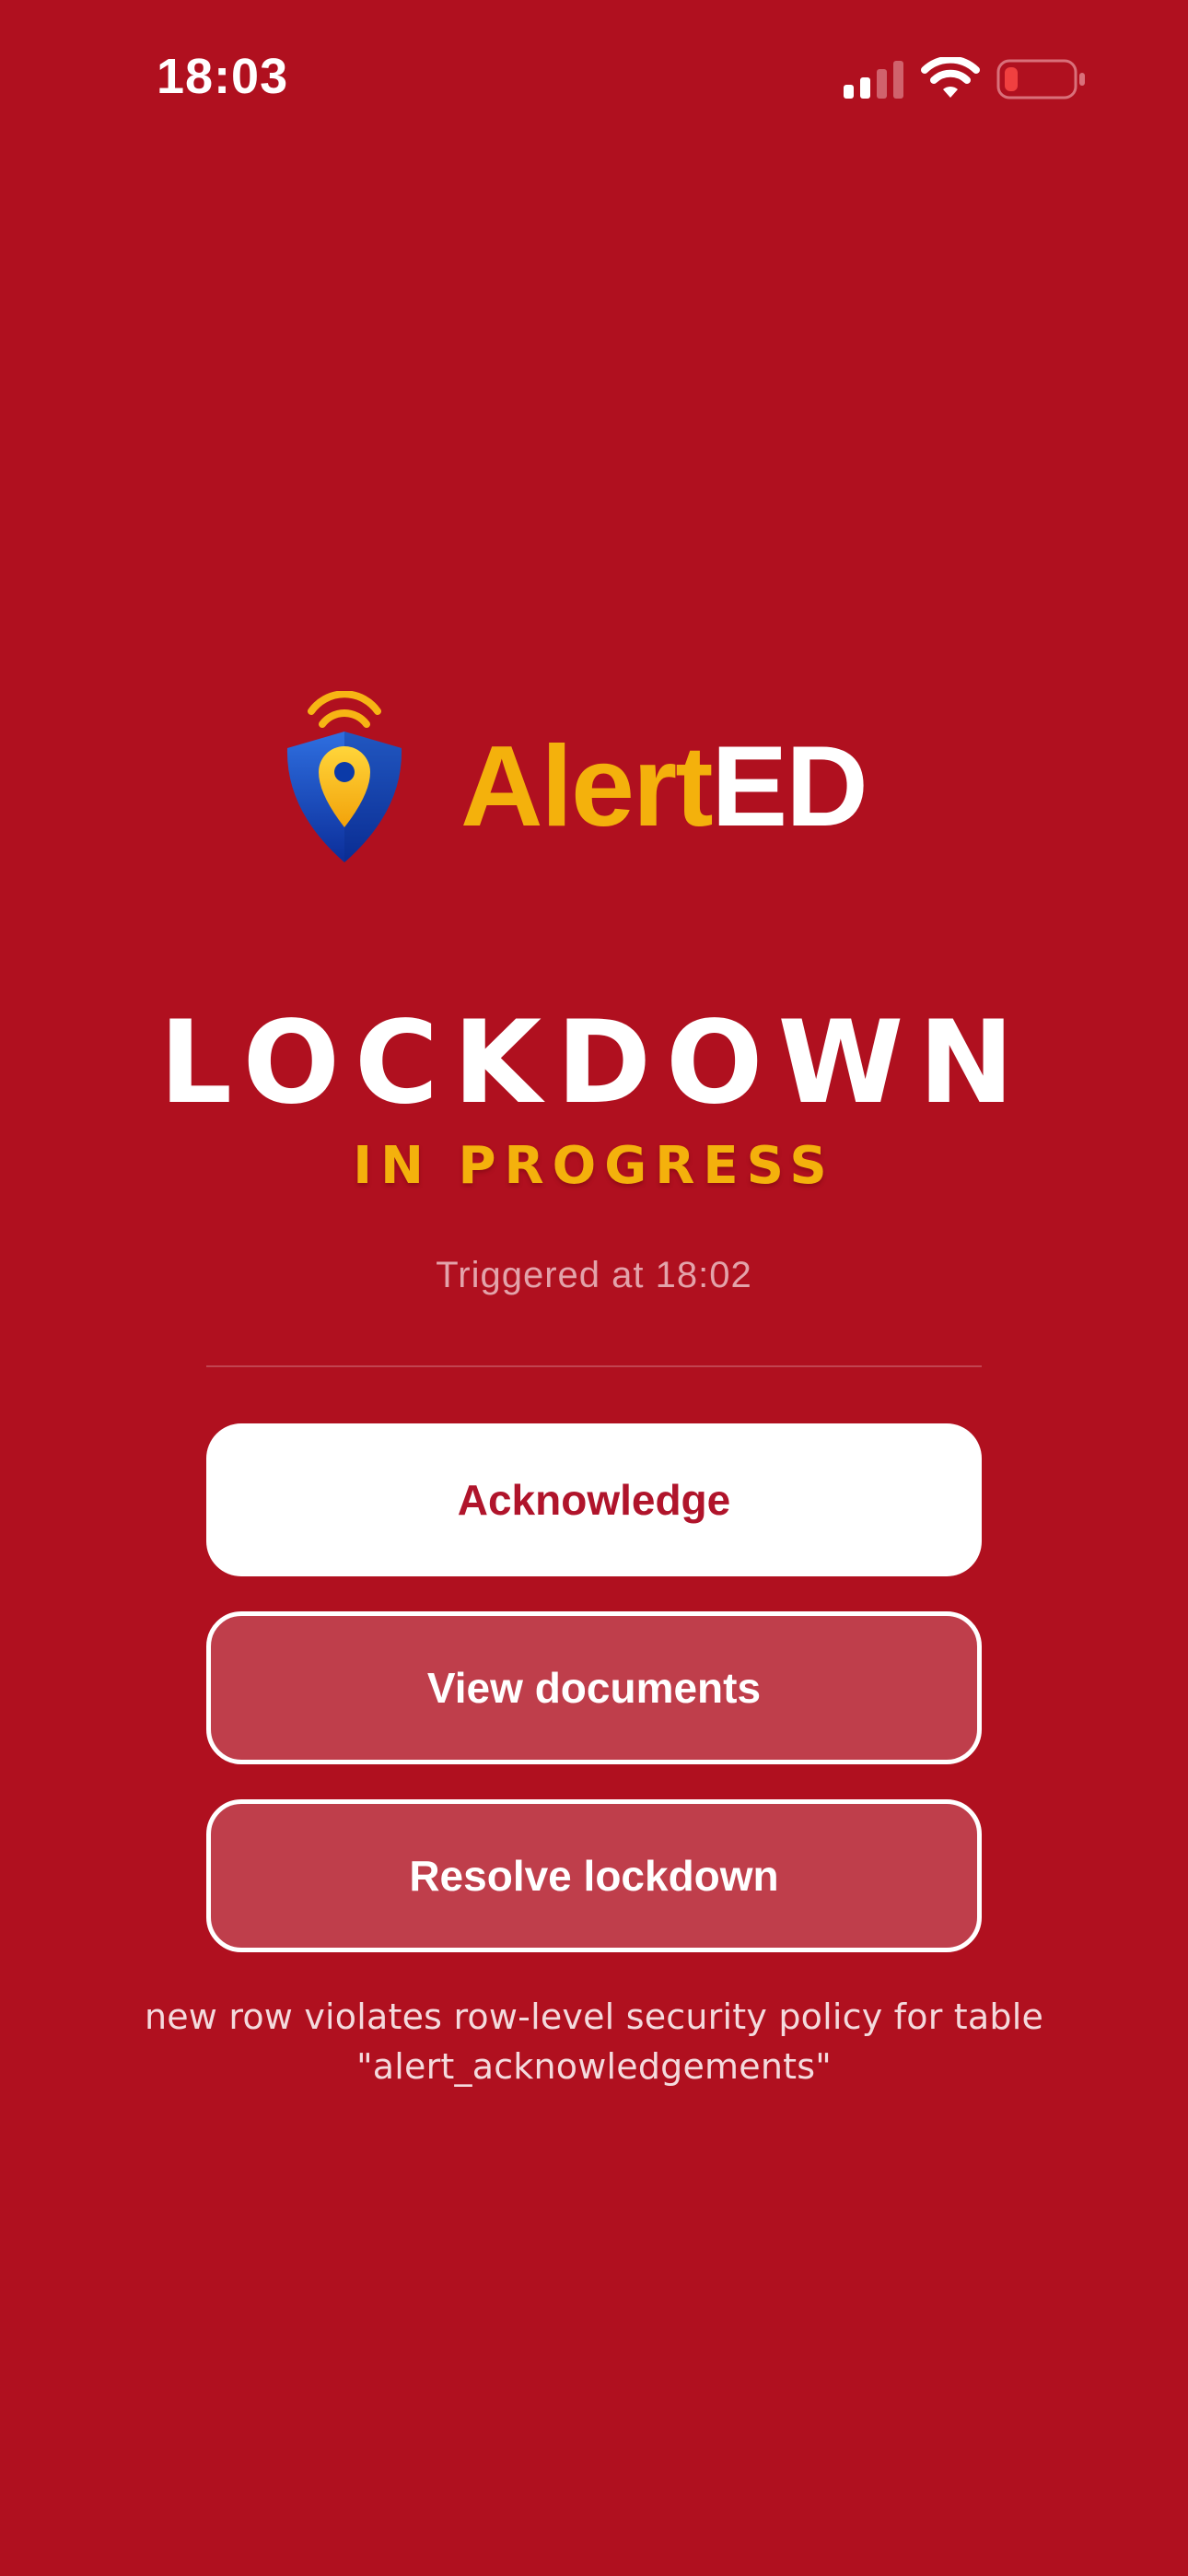  I want to click on app-logo: AlertED, so click(594, 783).